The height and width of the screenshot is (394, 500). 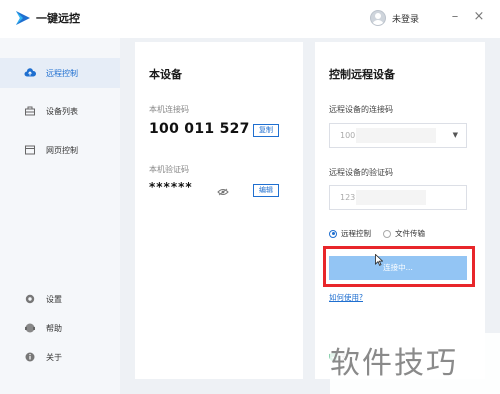 What do you see at coordinates (30, 150) in the screenshot?
I see `browser-icon` at bounding box center [30, 150].